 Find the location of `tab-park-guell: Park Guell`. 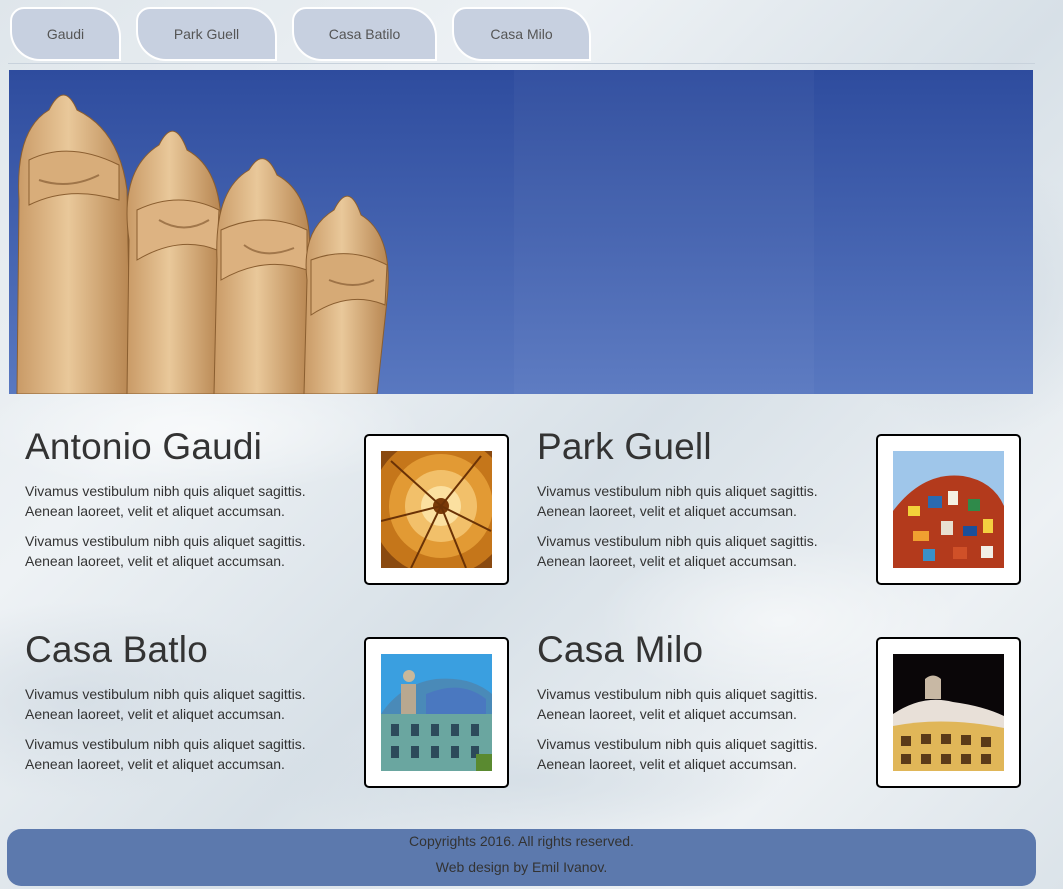

tab-park-guell: Park Guell is located at coordinates (206, 34).